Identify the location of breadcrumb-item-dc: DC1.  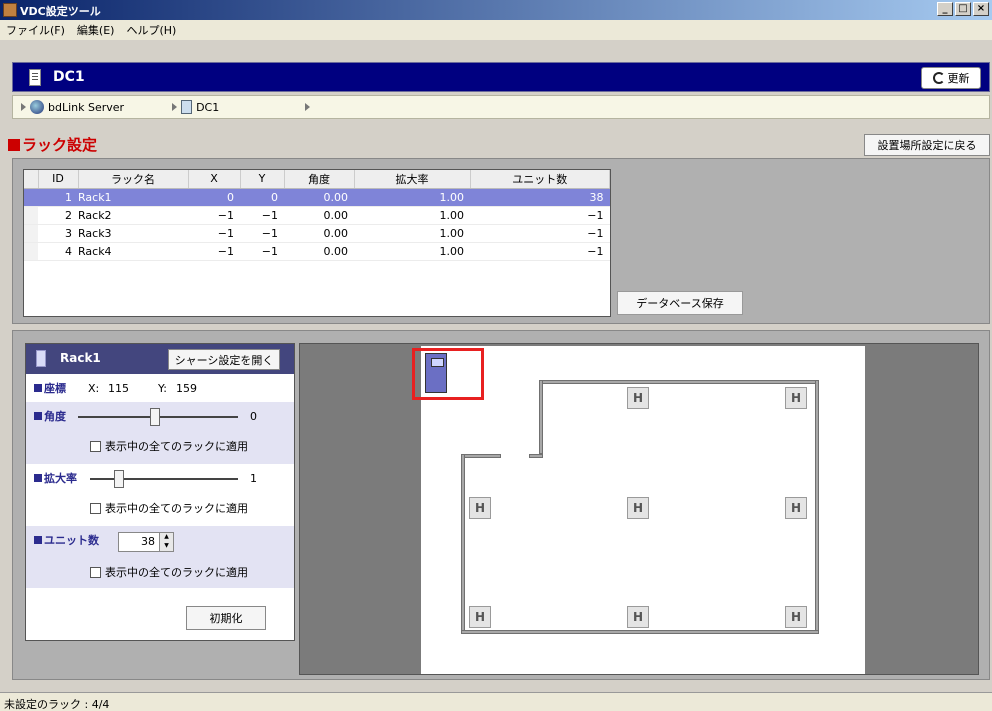
(195, 107).